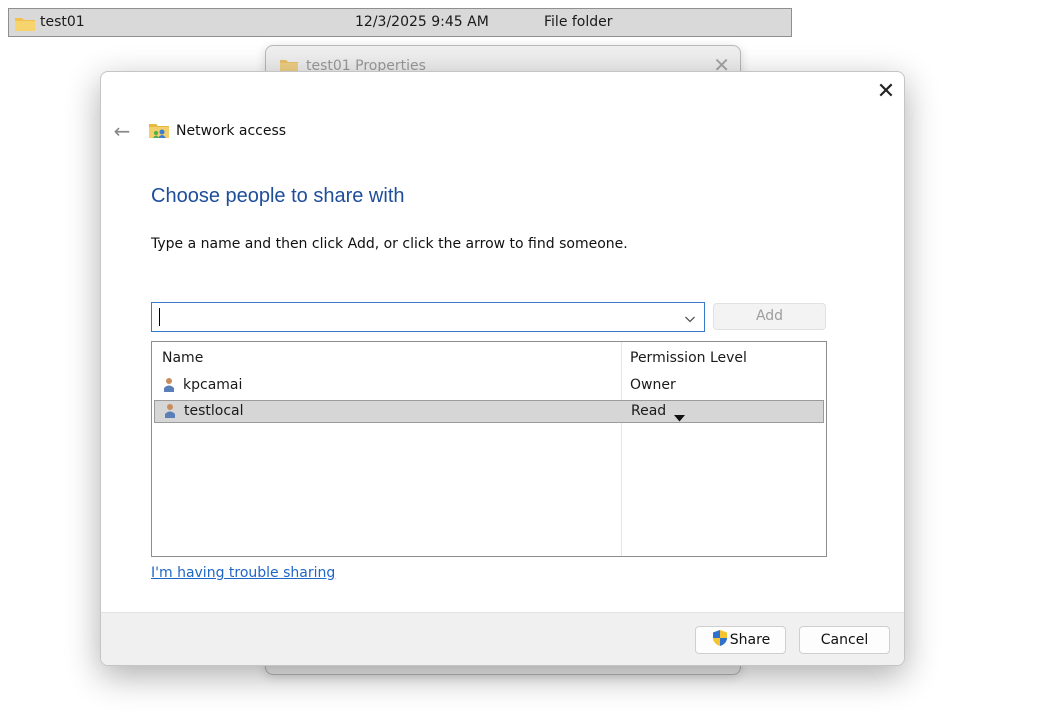  Describe the element at coordinates (122, 131) in the screenshot. I see `back-arrow-icon: ←` at that location.